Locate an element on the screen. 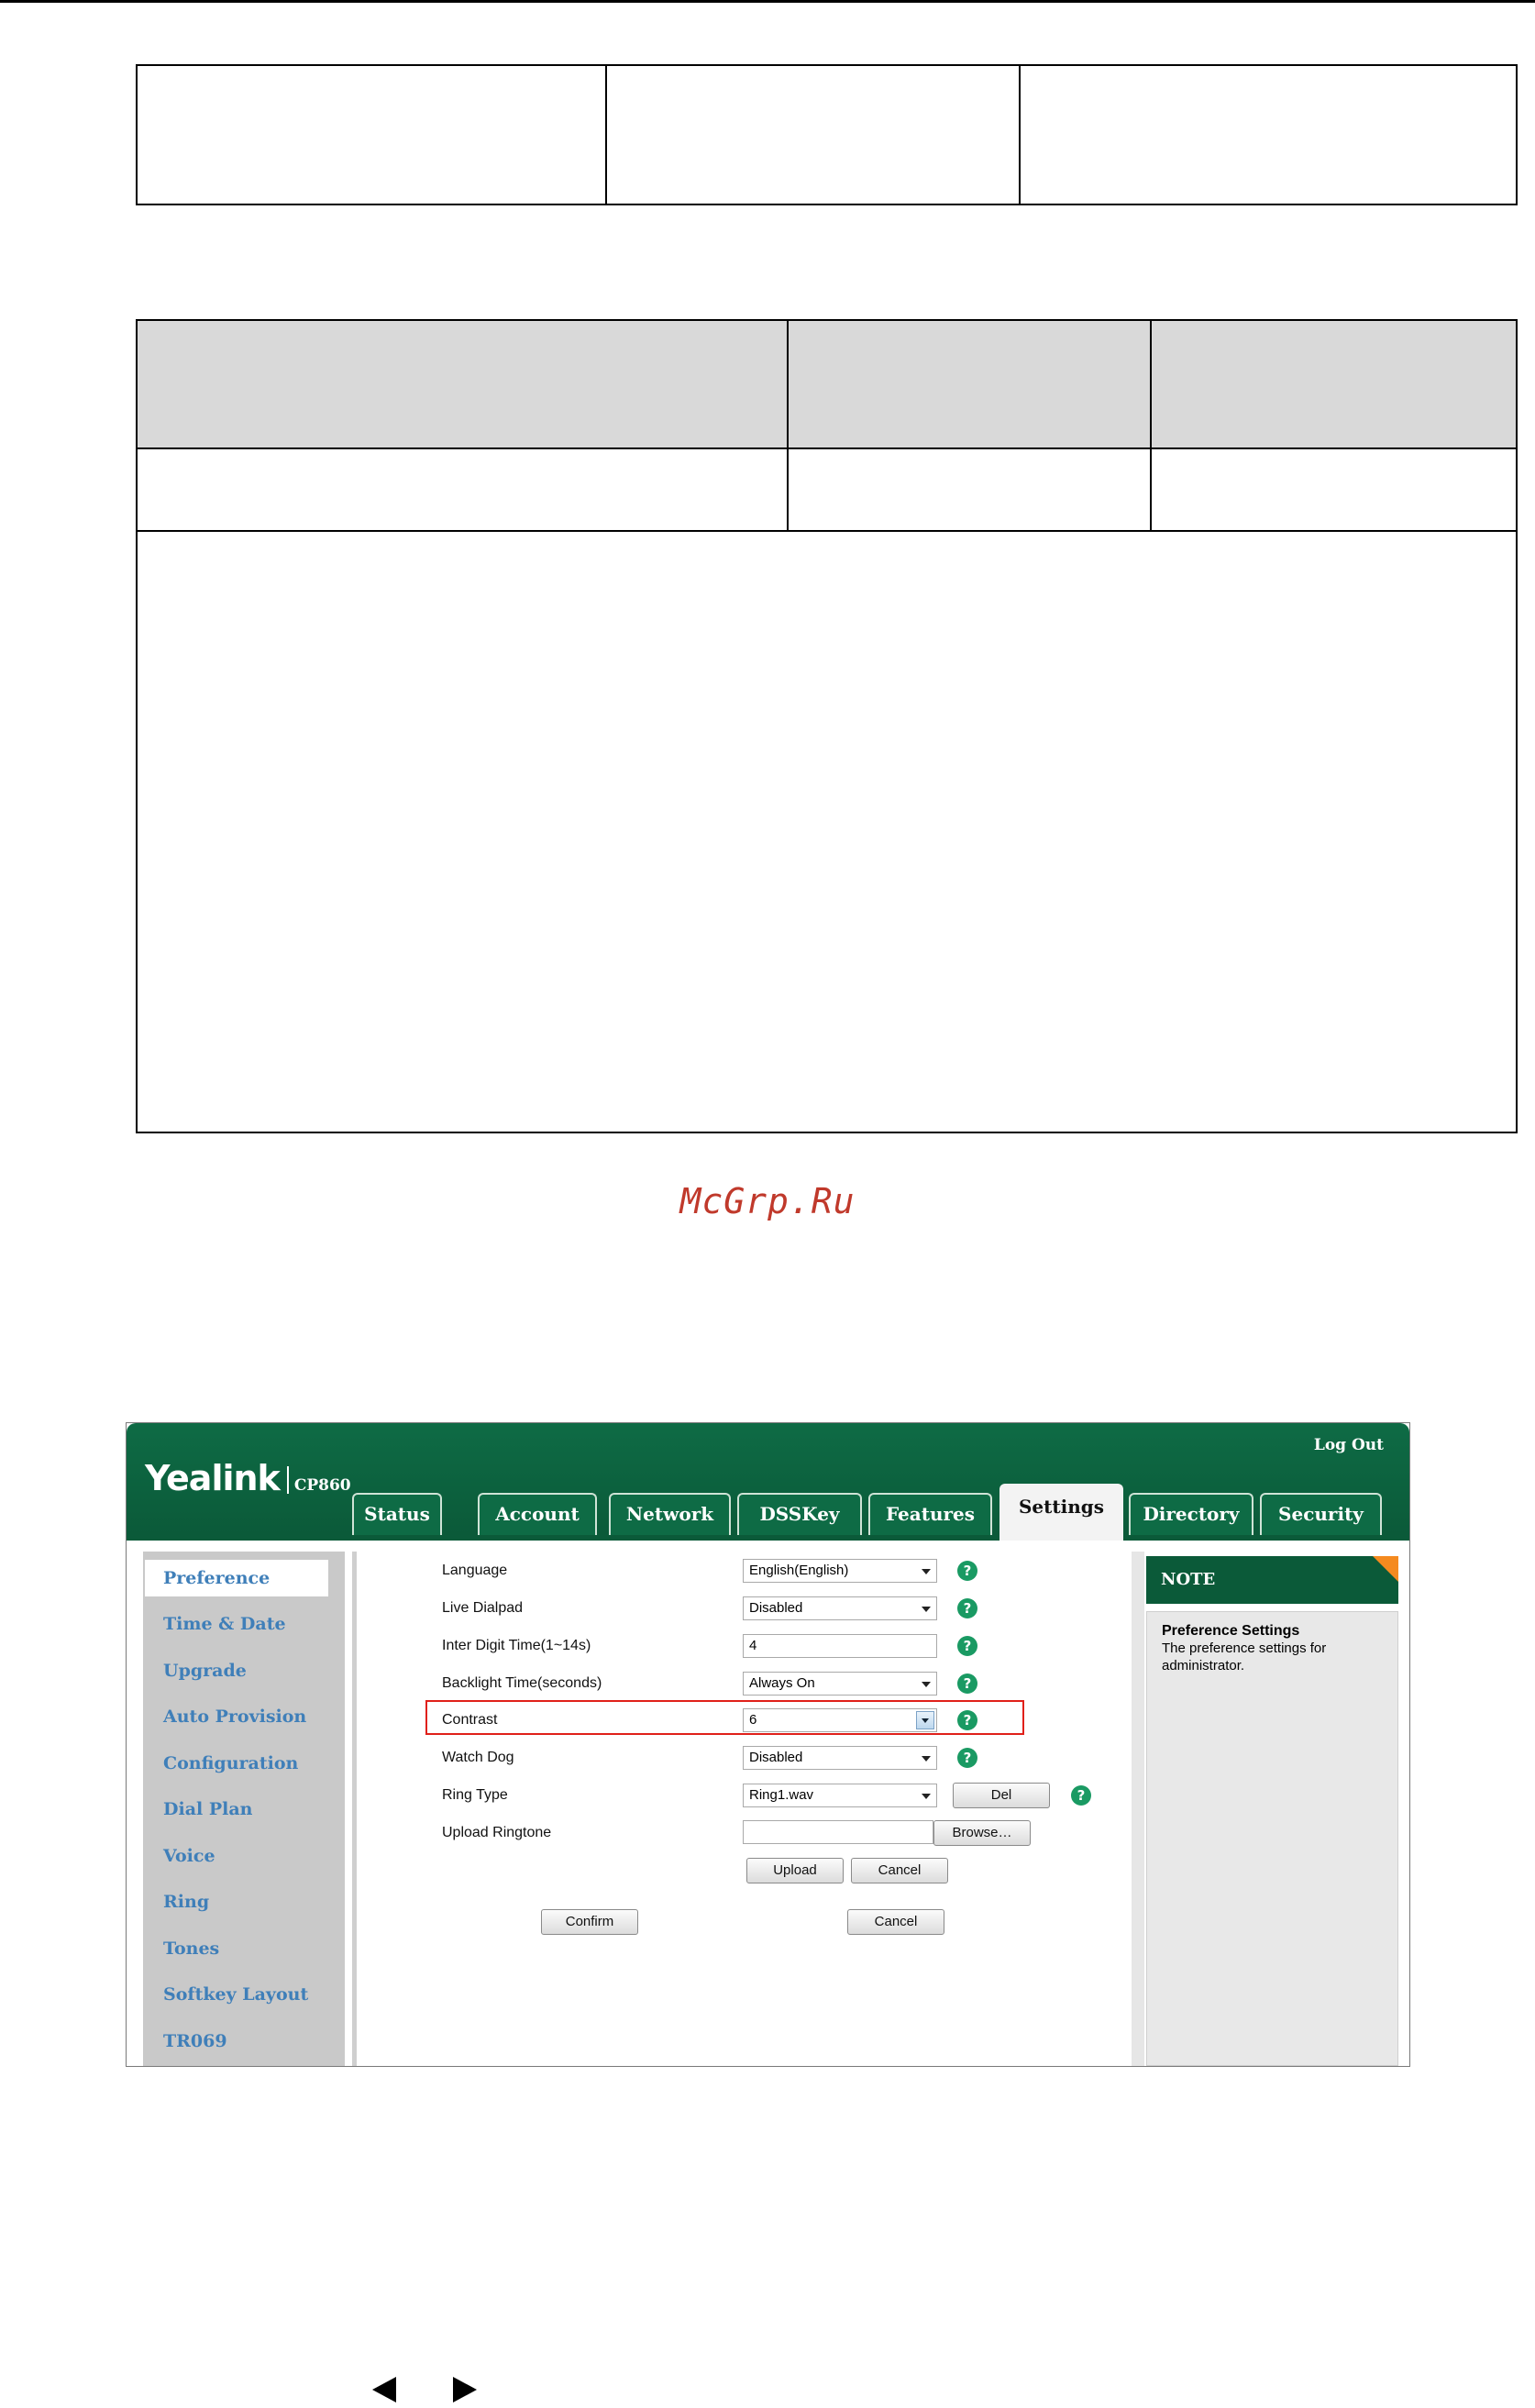 The image size is (1535, 2408). contrast-label: Contrast is located at coordinates (470, 1720).